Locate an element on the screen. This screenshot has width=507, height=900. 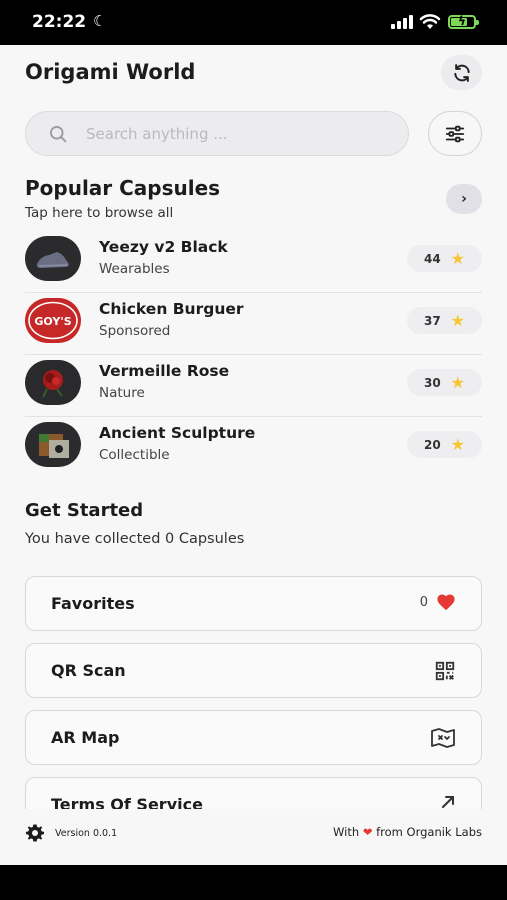
moon-icon: ☾ is located at coordinates (100, 21).